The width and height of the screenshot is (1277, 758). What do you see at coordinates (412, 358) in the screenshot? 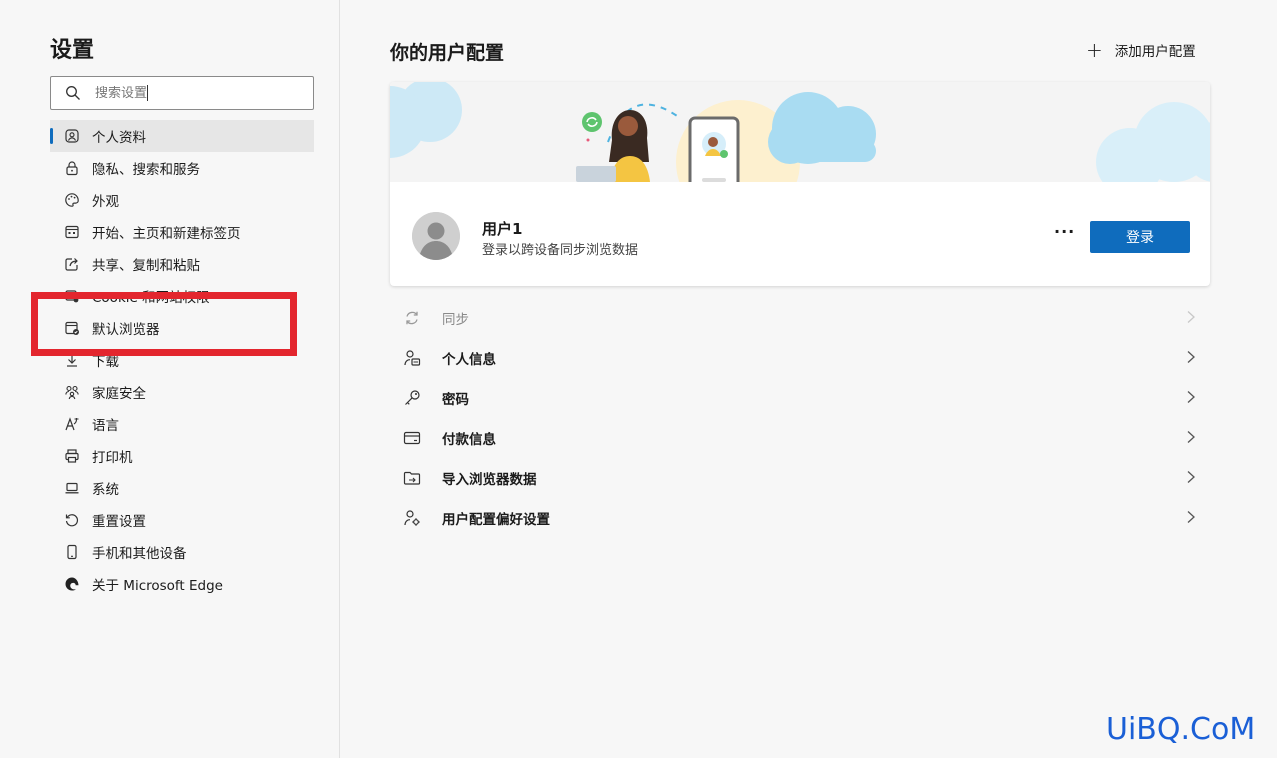
I see `person-card-icon` at bounding box center [412, 358].